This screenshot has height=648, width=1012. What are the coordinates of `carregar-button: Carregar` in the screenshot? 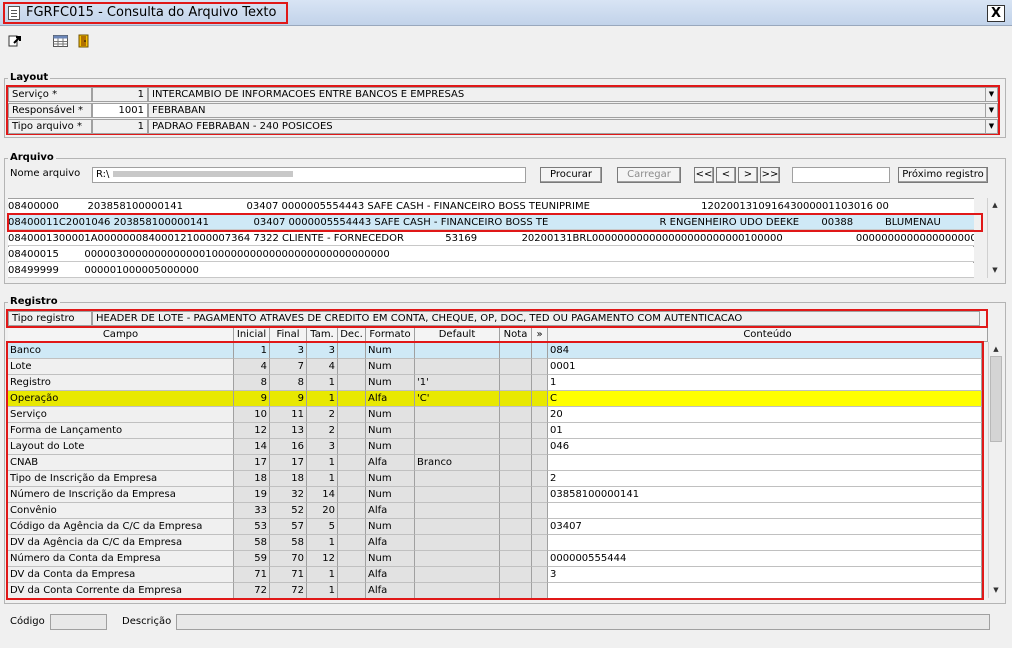 It's located at (649, 175).